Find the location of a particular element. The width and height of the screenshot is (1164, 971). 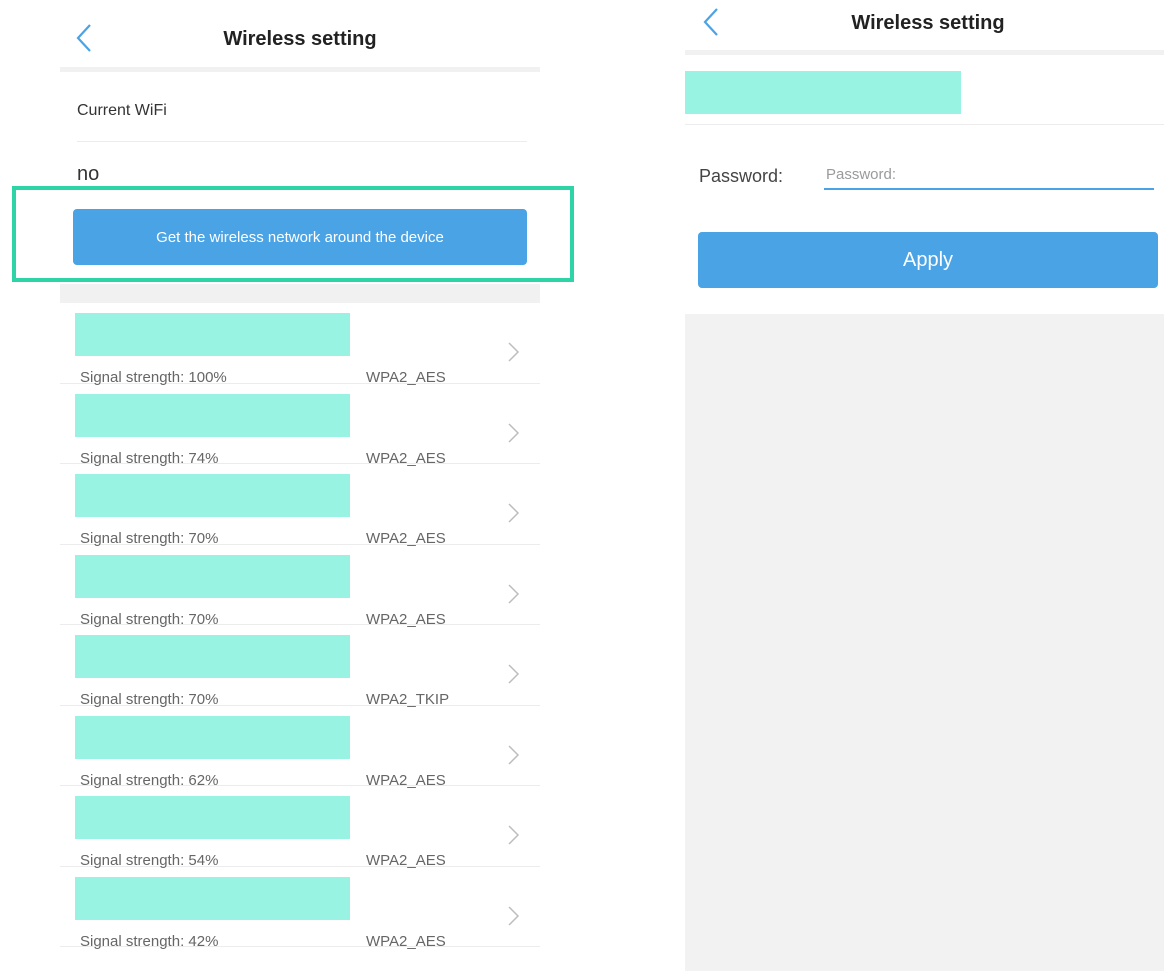

network-row: Signal strength: 54% WPA2_AES is located at coordinates (300, 827).